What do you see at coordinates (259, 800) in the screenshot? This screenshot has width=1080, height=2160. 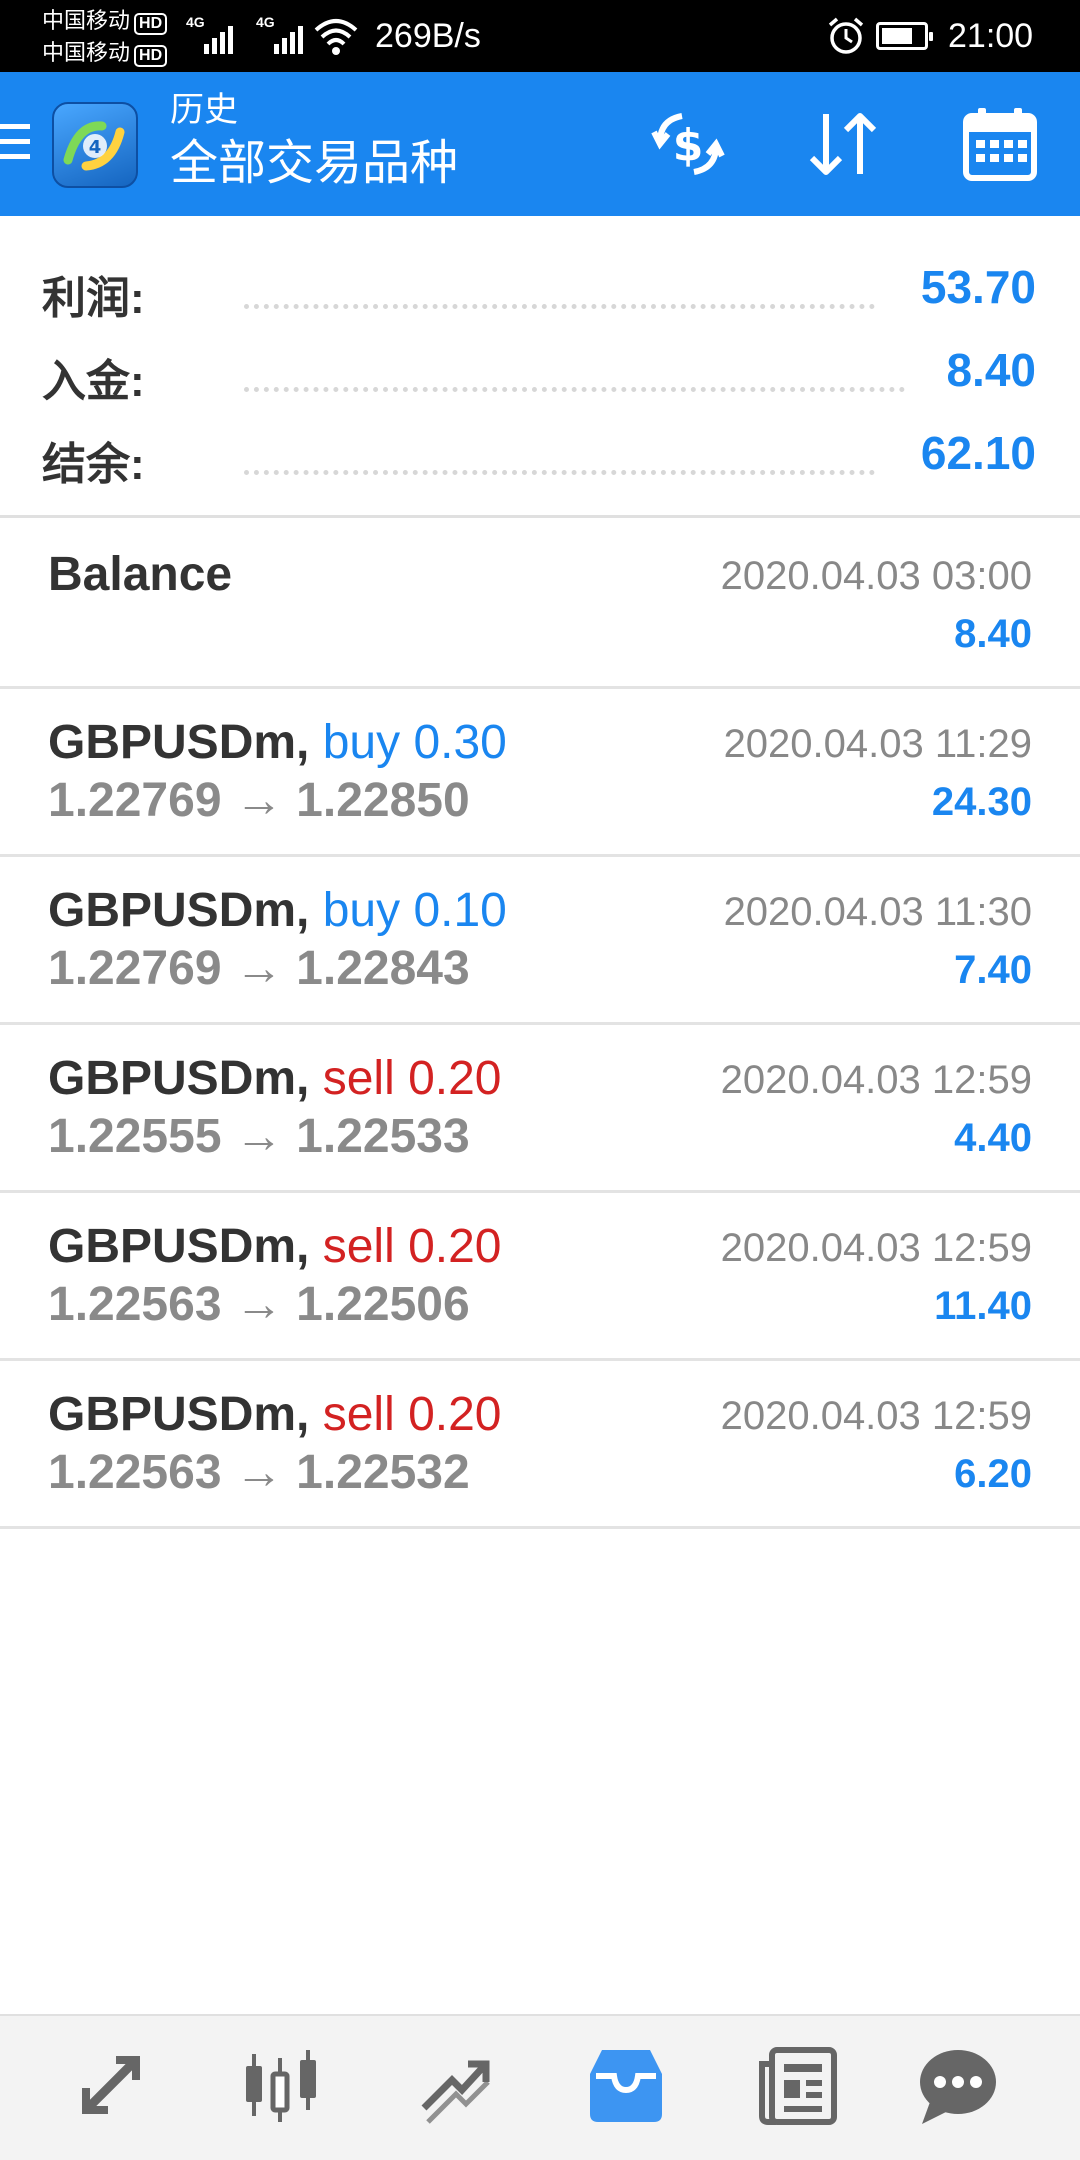 I see `deal-prices: 1.22769 → 1.22850` at bounding box center [259, 800].